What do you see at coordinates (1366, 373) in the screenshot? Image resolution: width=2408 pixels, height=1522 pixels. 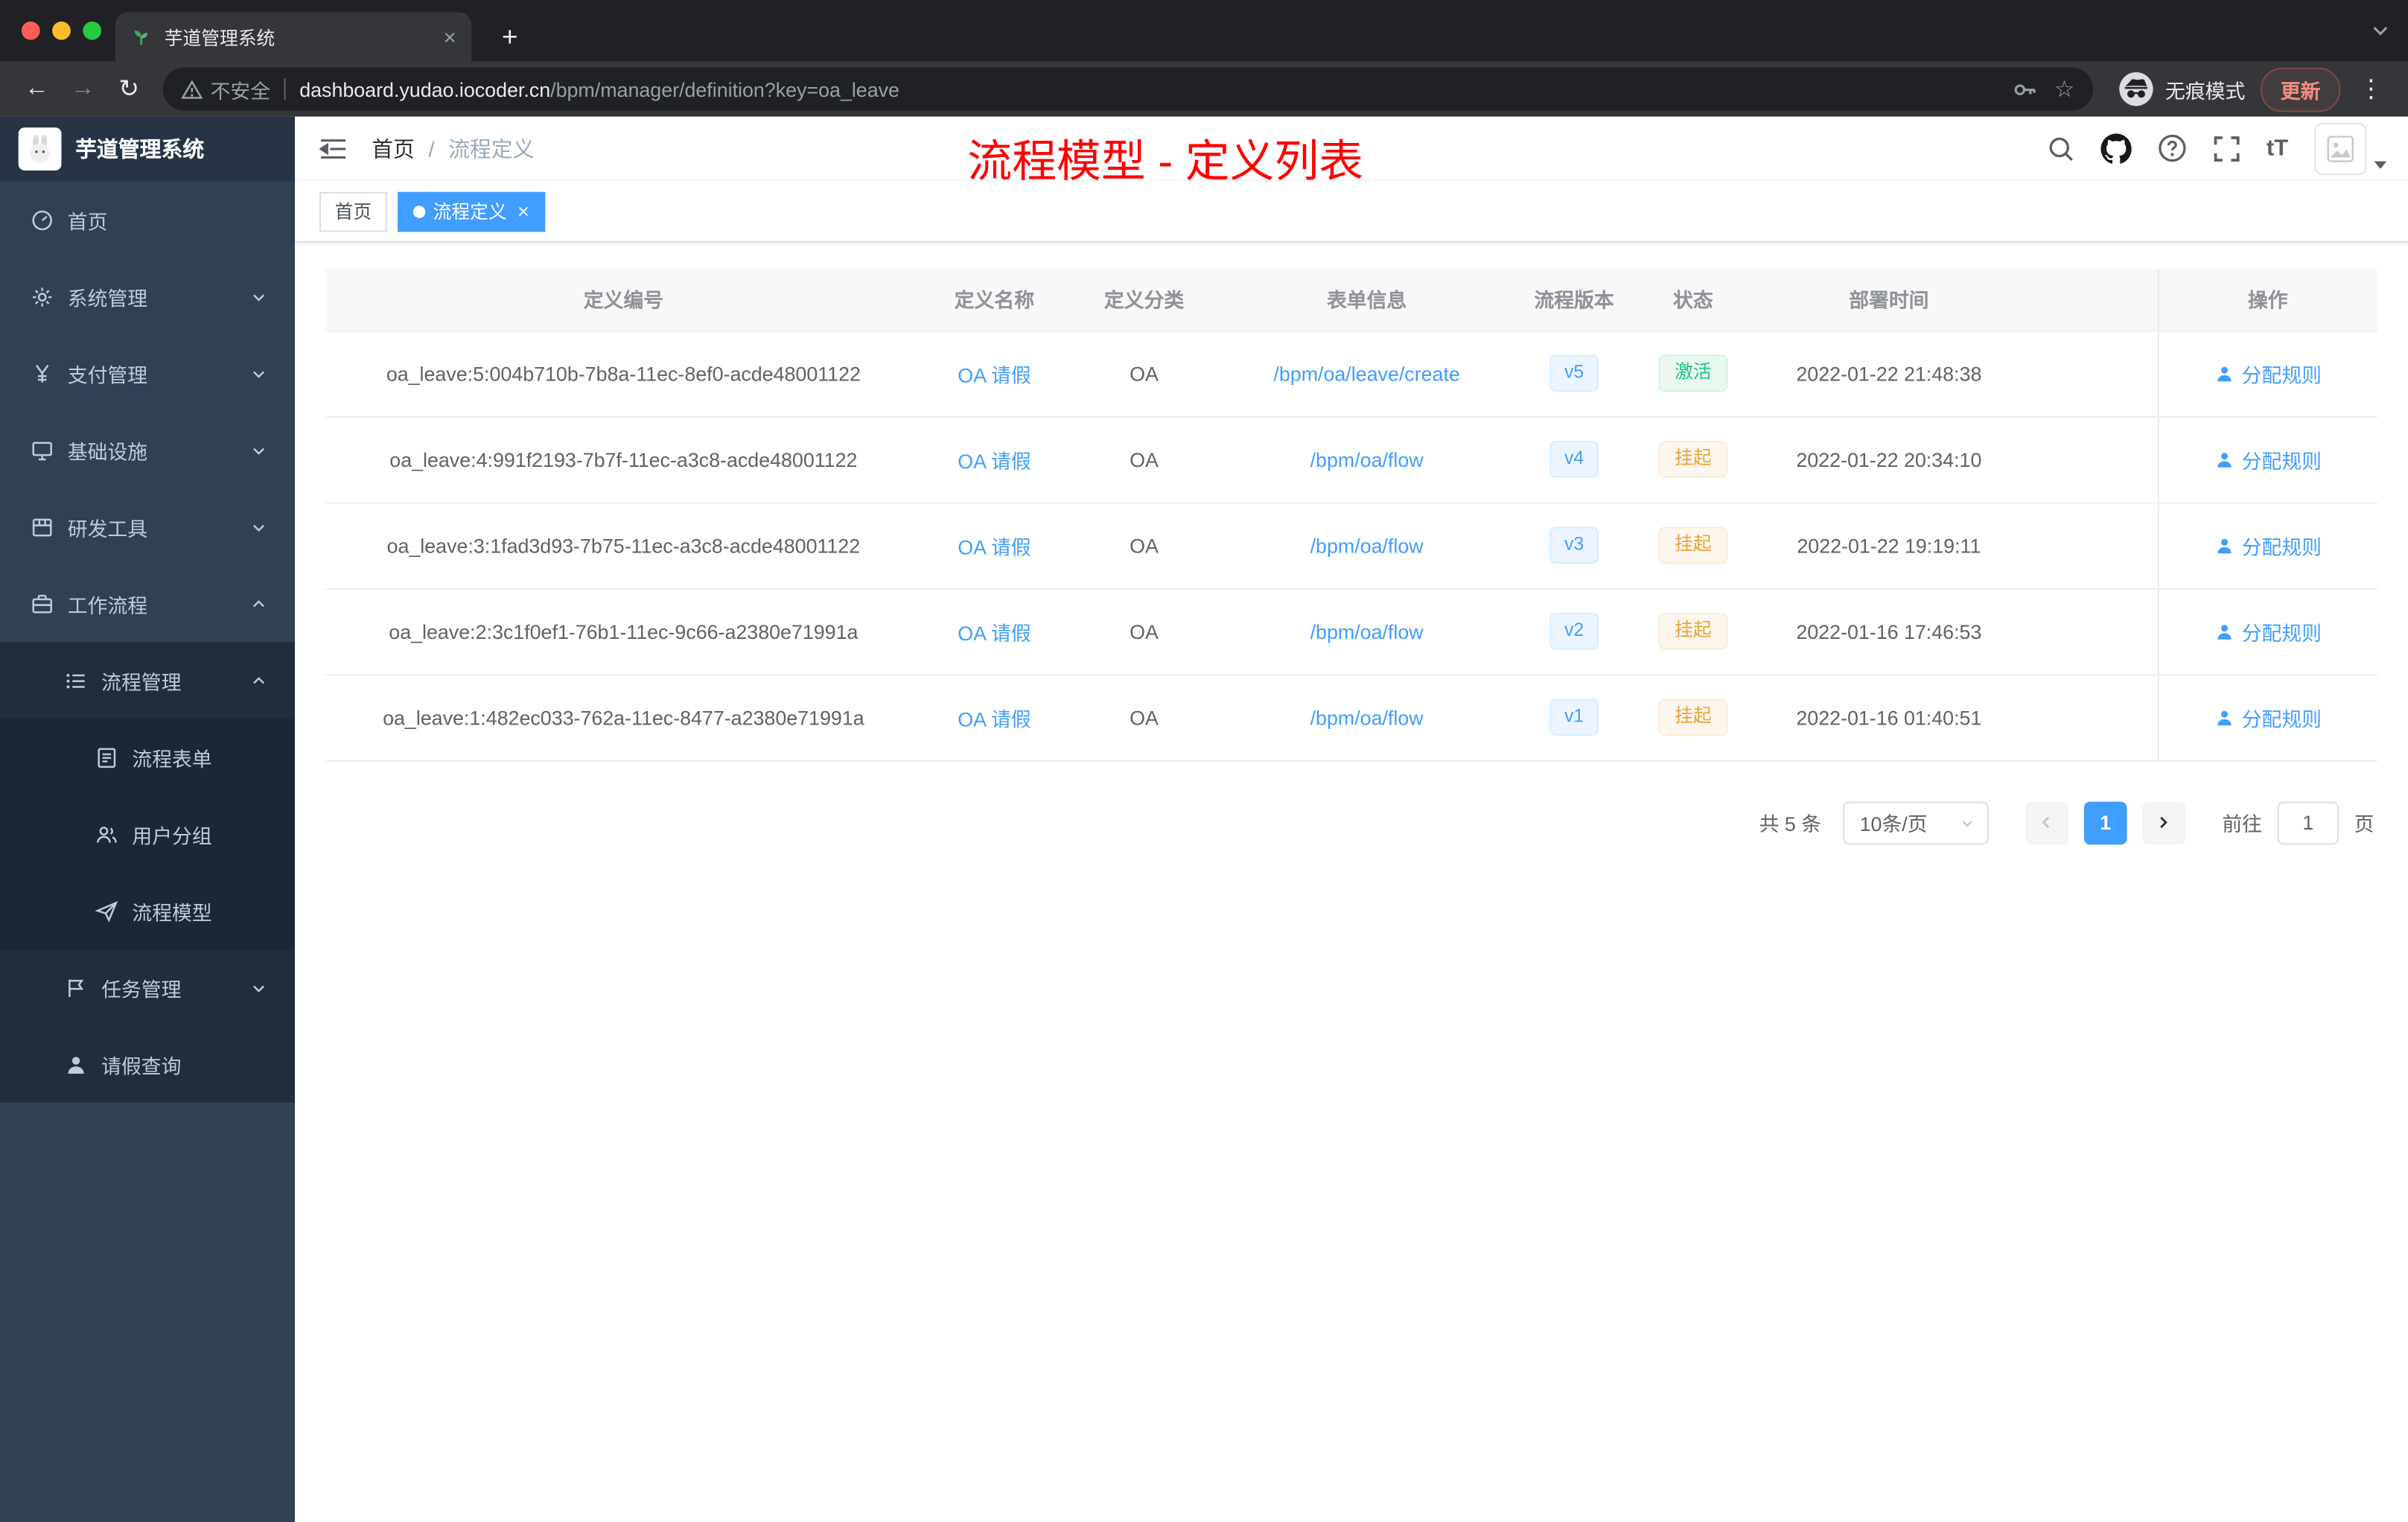 I see `form-info-link: /bpm/oa/leave/create` at bounding box center [1366, 373].